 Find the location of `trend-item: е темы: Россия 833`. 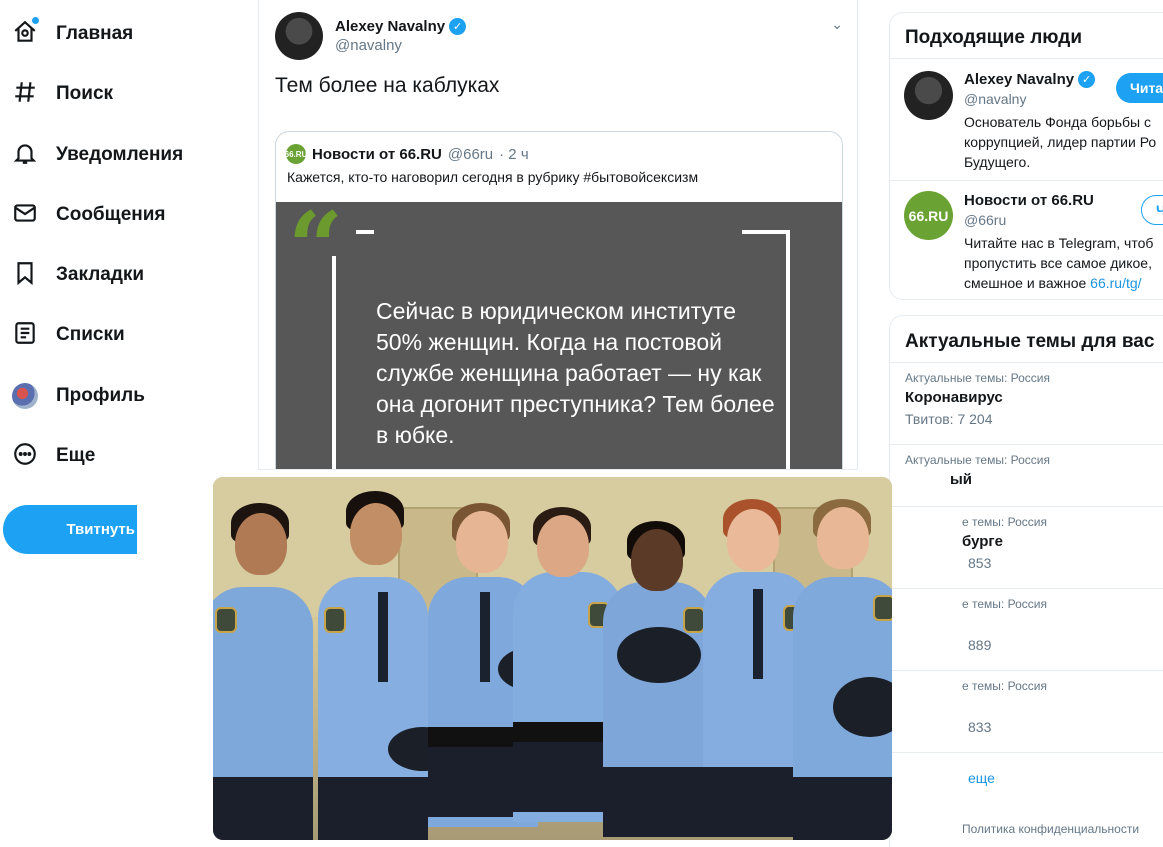

trend-item: е темы: Россия 833 is located at coordinates (1026, 711).